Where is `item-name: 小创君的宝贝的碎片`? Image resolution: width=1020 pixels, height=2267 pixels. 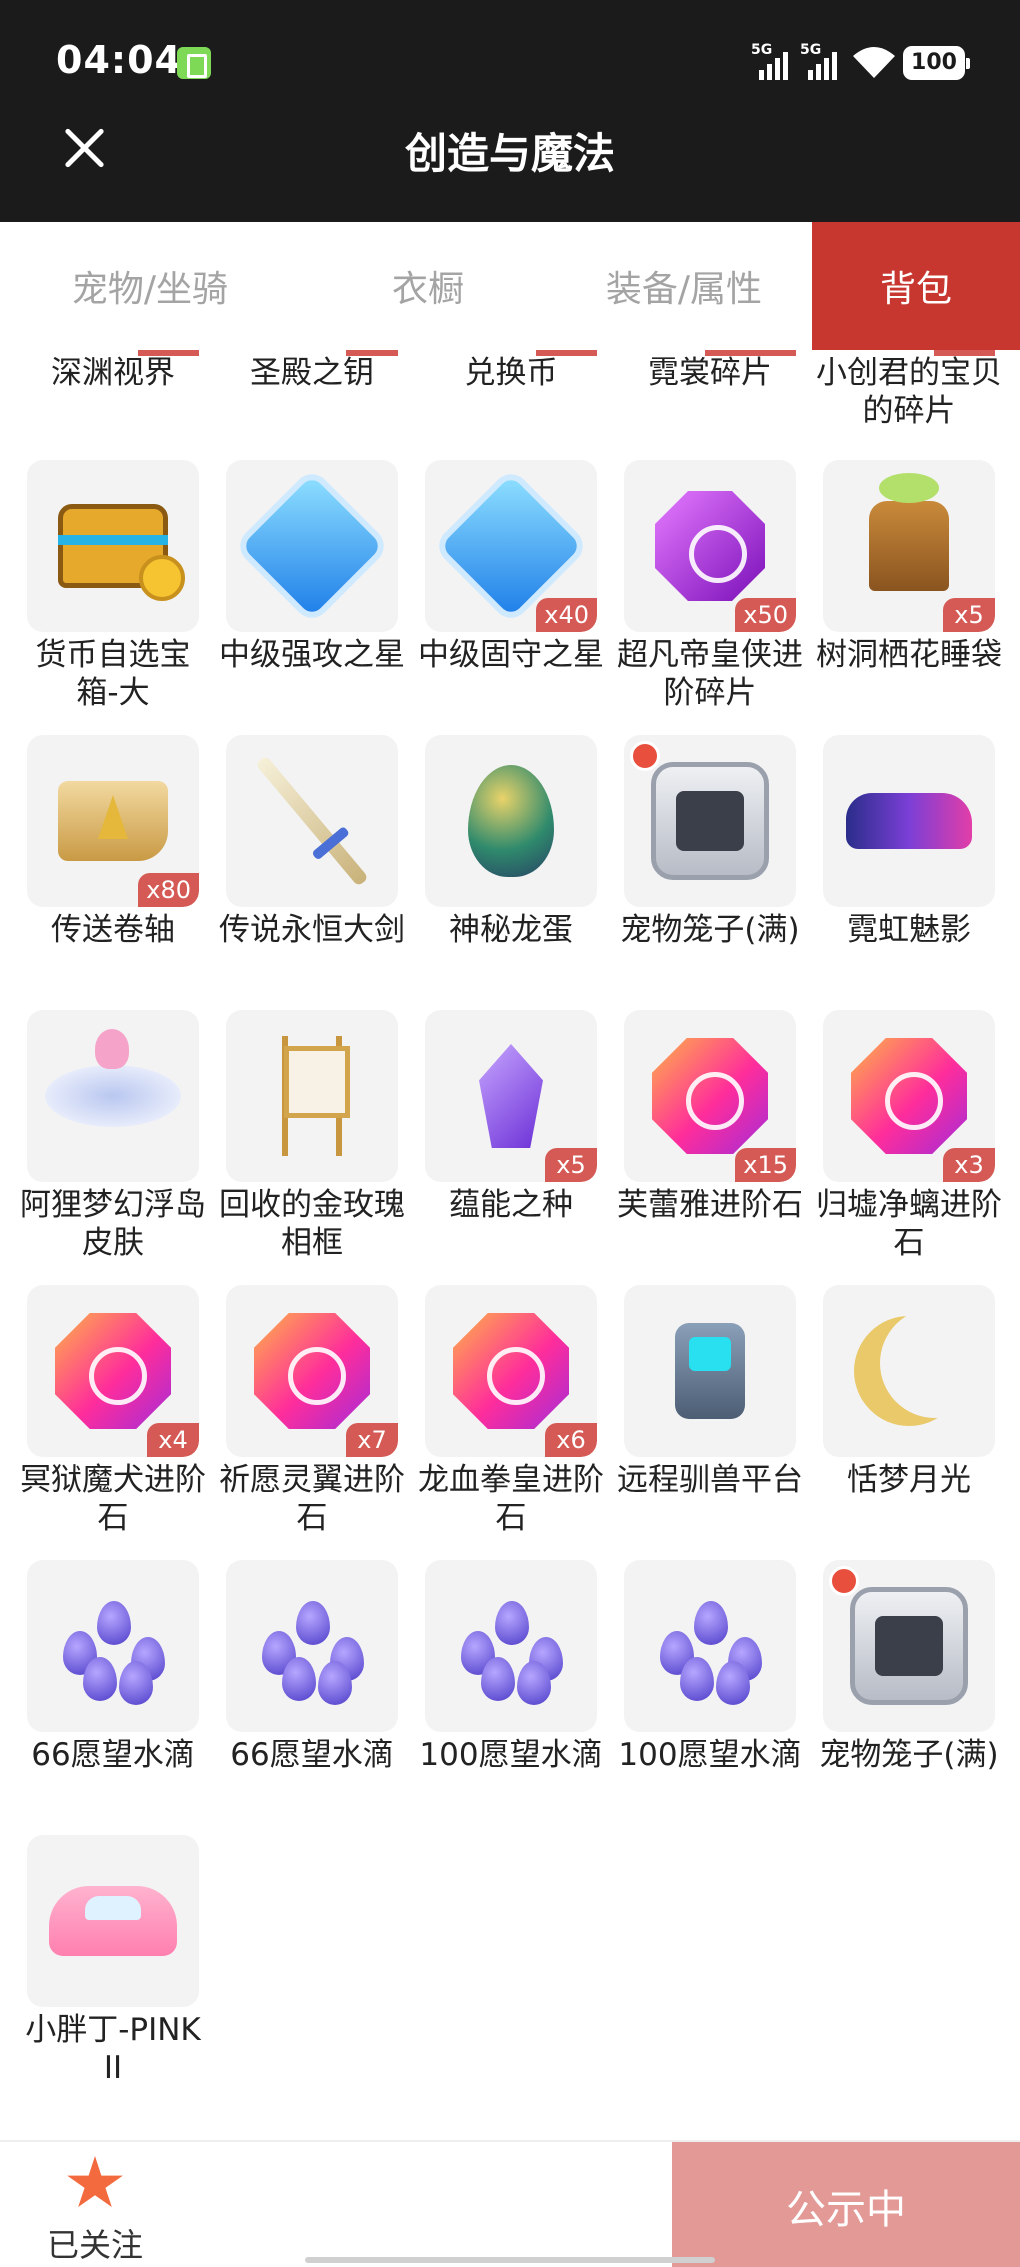
item-name: 小创君的宝贝的碎片 is located at coordinates (909, 392).